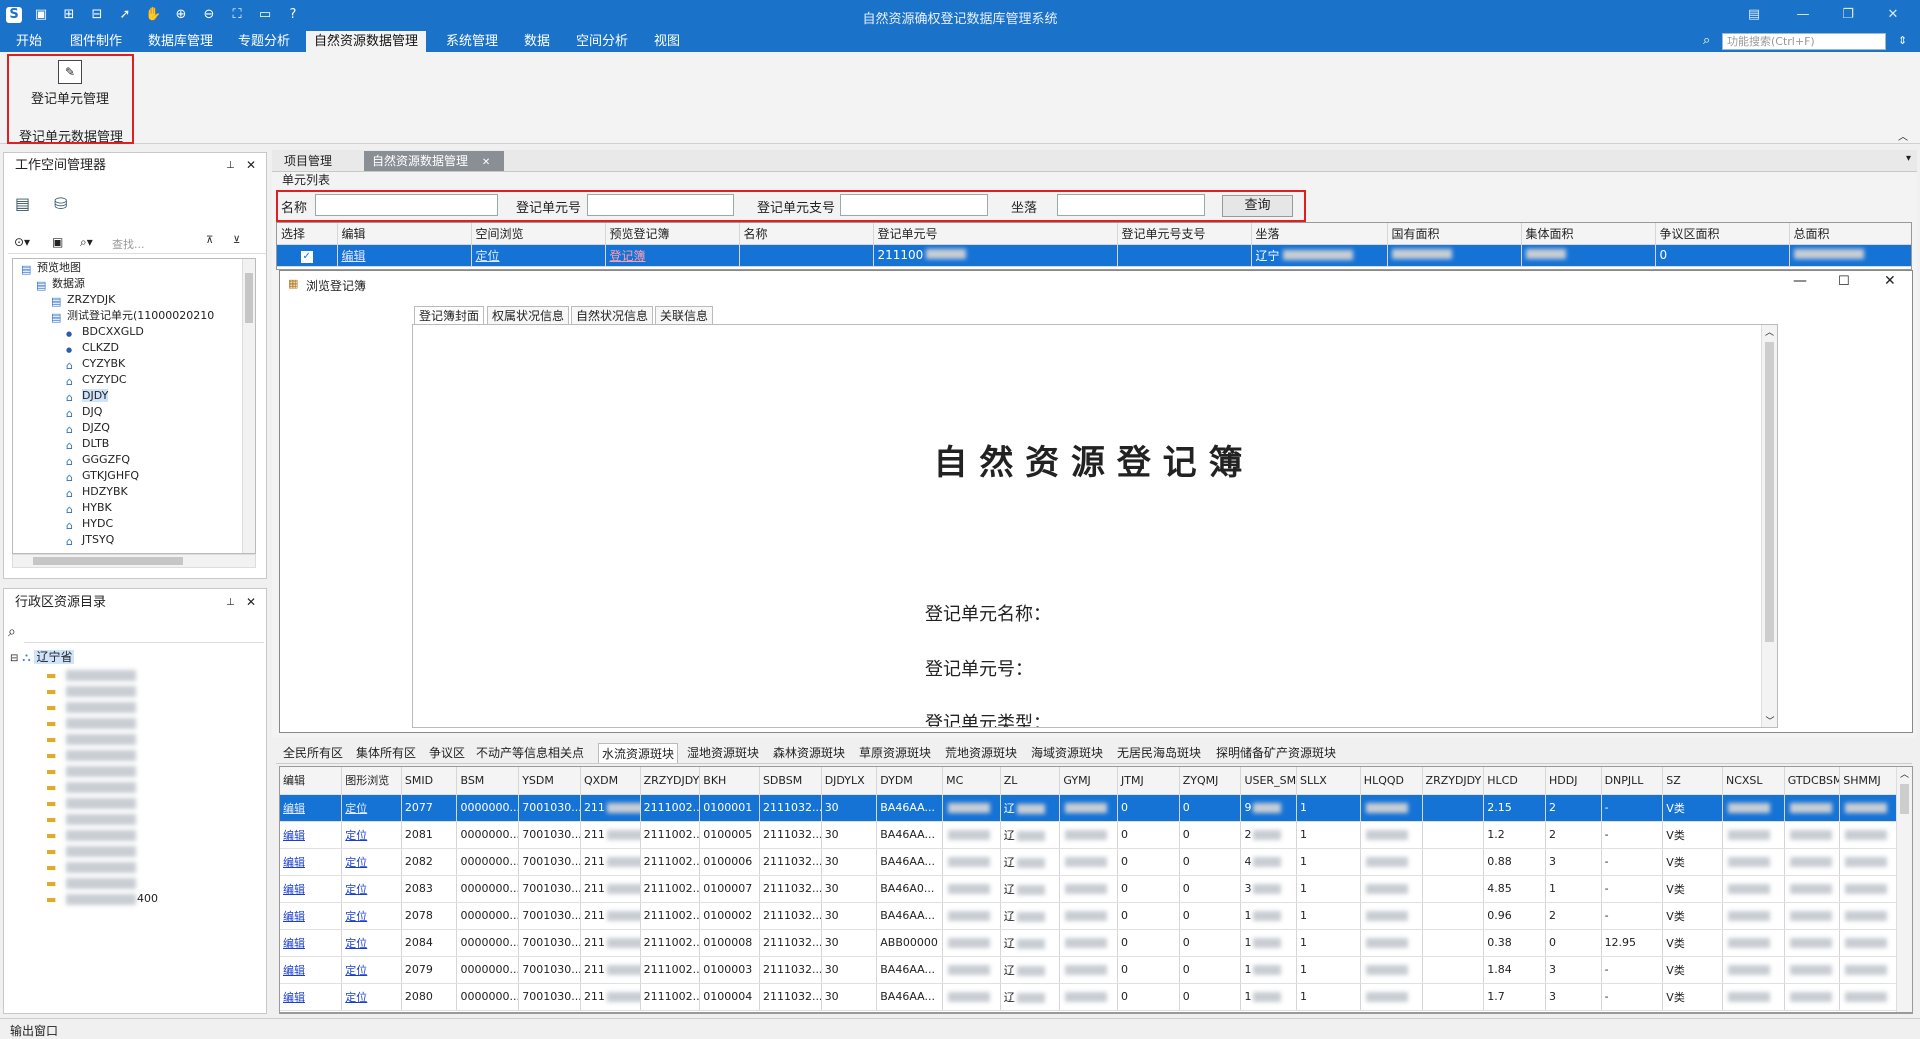  I want to click on column-header: SDBSM, so click(790, 781).